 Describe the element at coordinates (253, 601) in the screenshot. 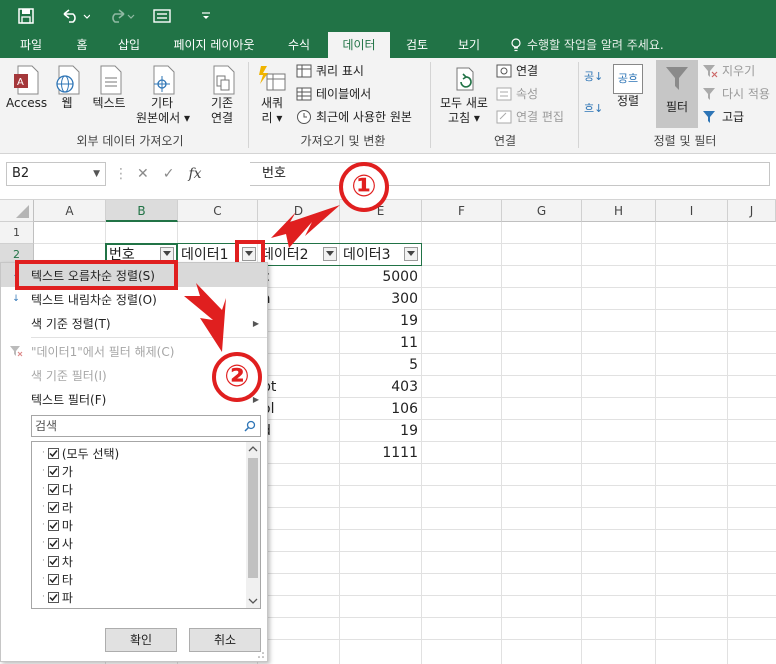

I see `scroll-down-icon` at that location.